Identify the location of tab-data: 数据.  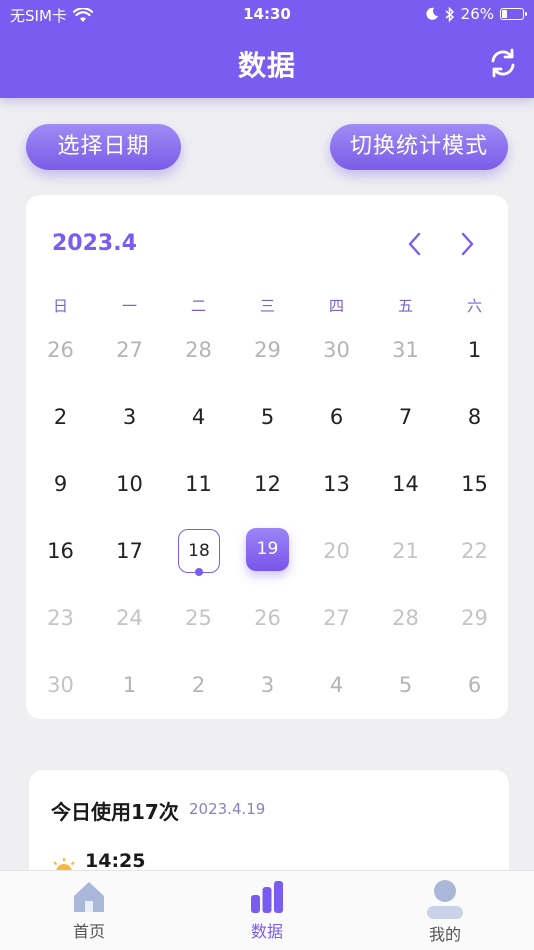
(267, 910).